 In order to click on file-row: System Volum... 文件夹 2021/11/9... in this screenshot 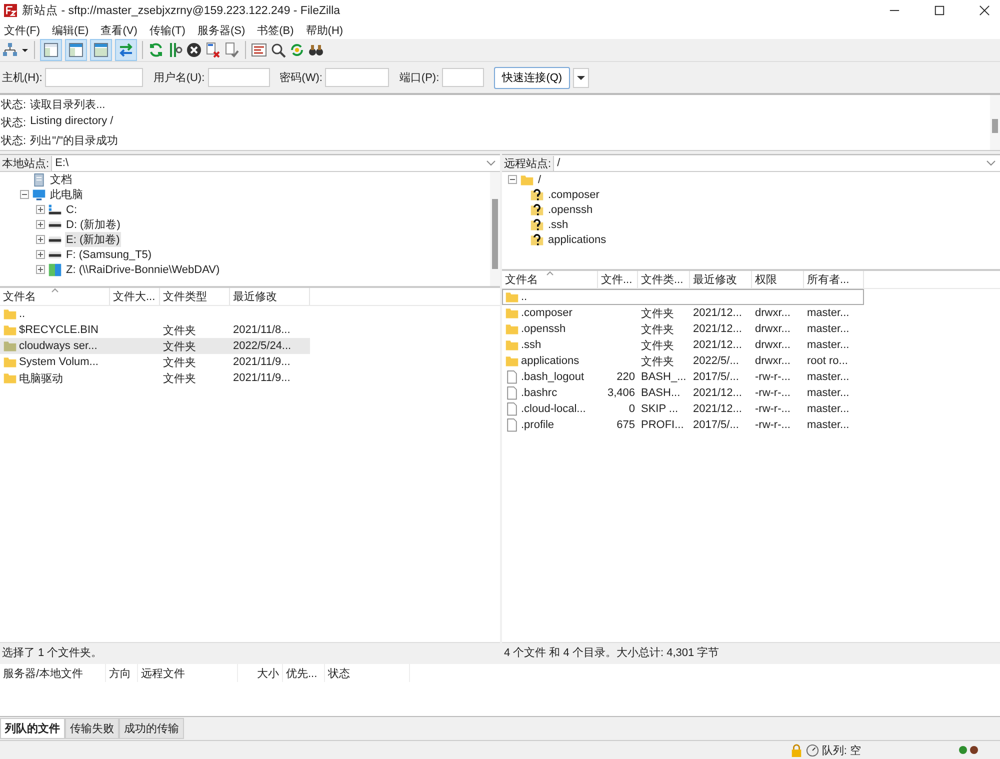, I will do `click(155, 362)`.